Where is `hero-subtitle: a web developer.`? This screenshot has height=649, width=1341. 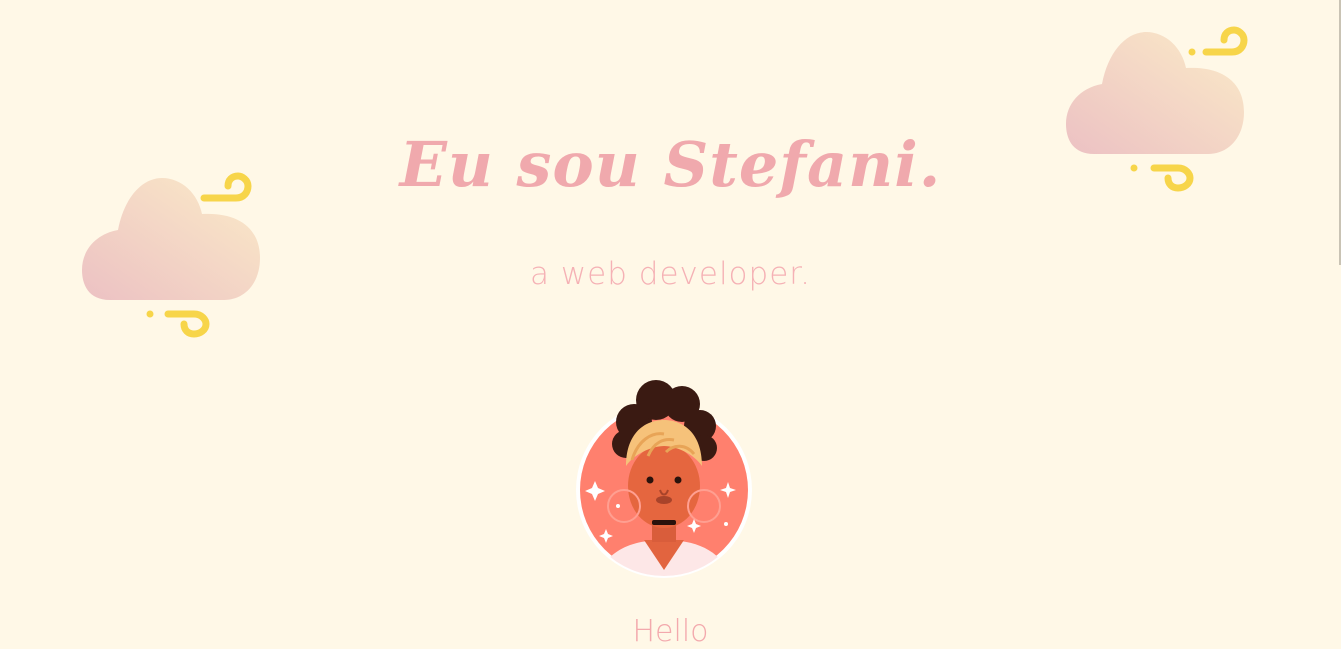 hero-subtitle: a web developer. is located at coordinates (670, 274).